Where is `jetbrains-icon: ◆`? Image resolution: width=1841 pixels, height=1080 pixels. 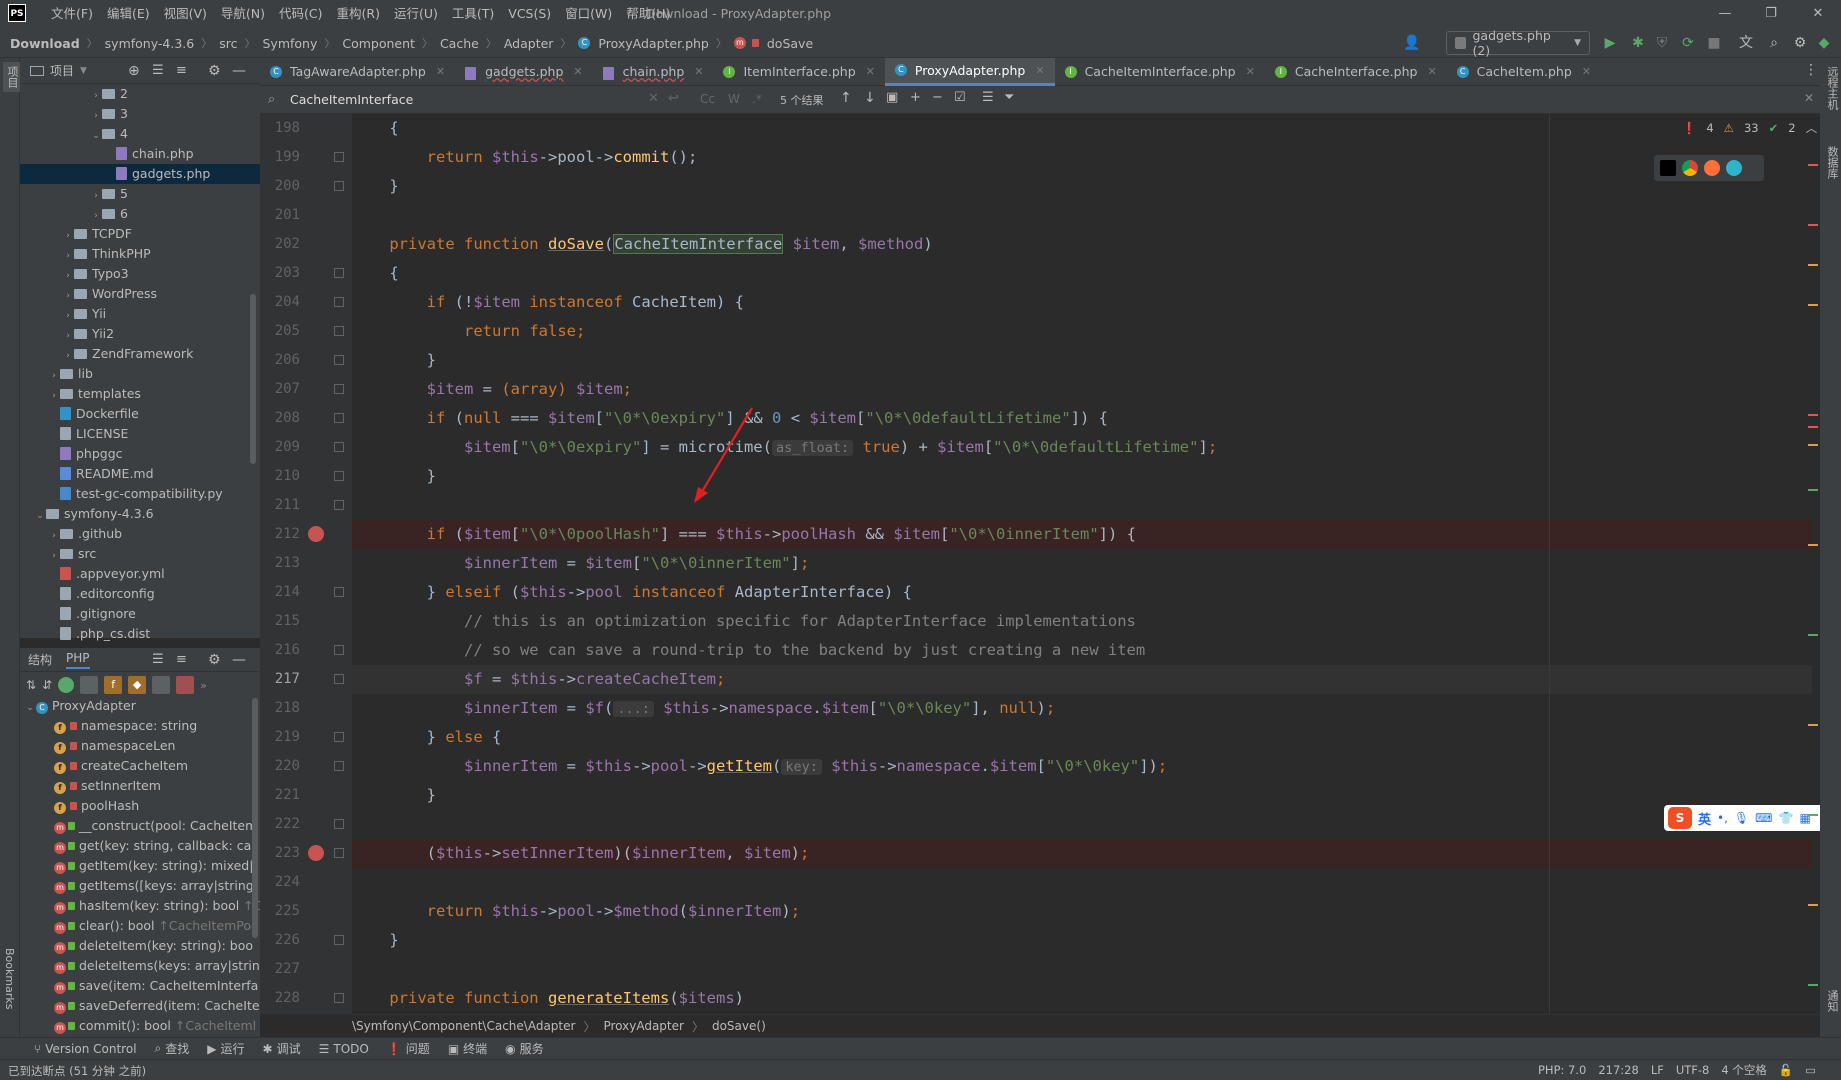 jetbrains-icon: ◆ is located at coordinates (1824, 43).